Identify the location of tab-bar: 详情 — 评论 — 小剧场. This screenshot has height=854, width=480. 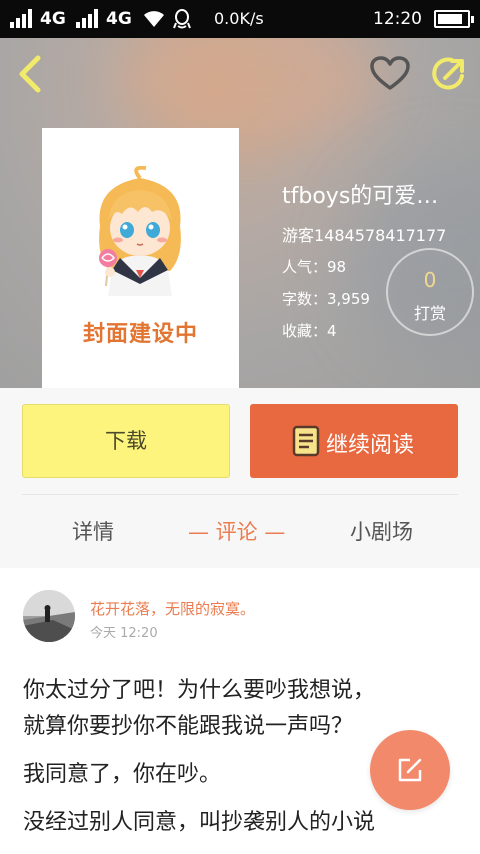
(240, 531).